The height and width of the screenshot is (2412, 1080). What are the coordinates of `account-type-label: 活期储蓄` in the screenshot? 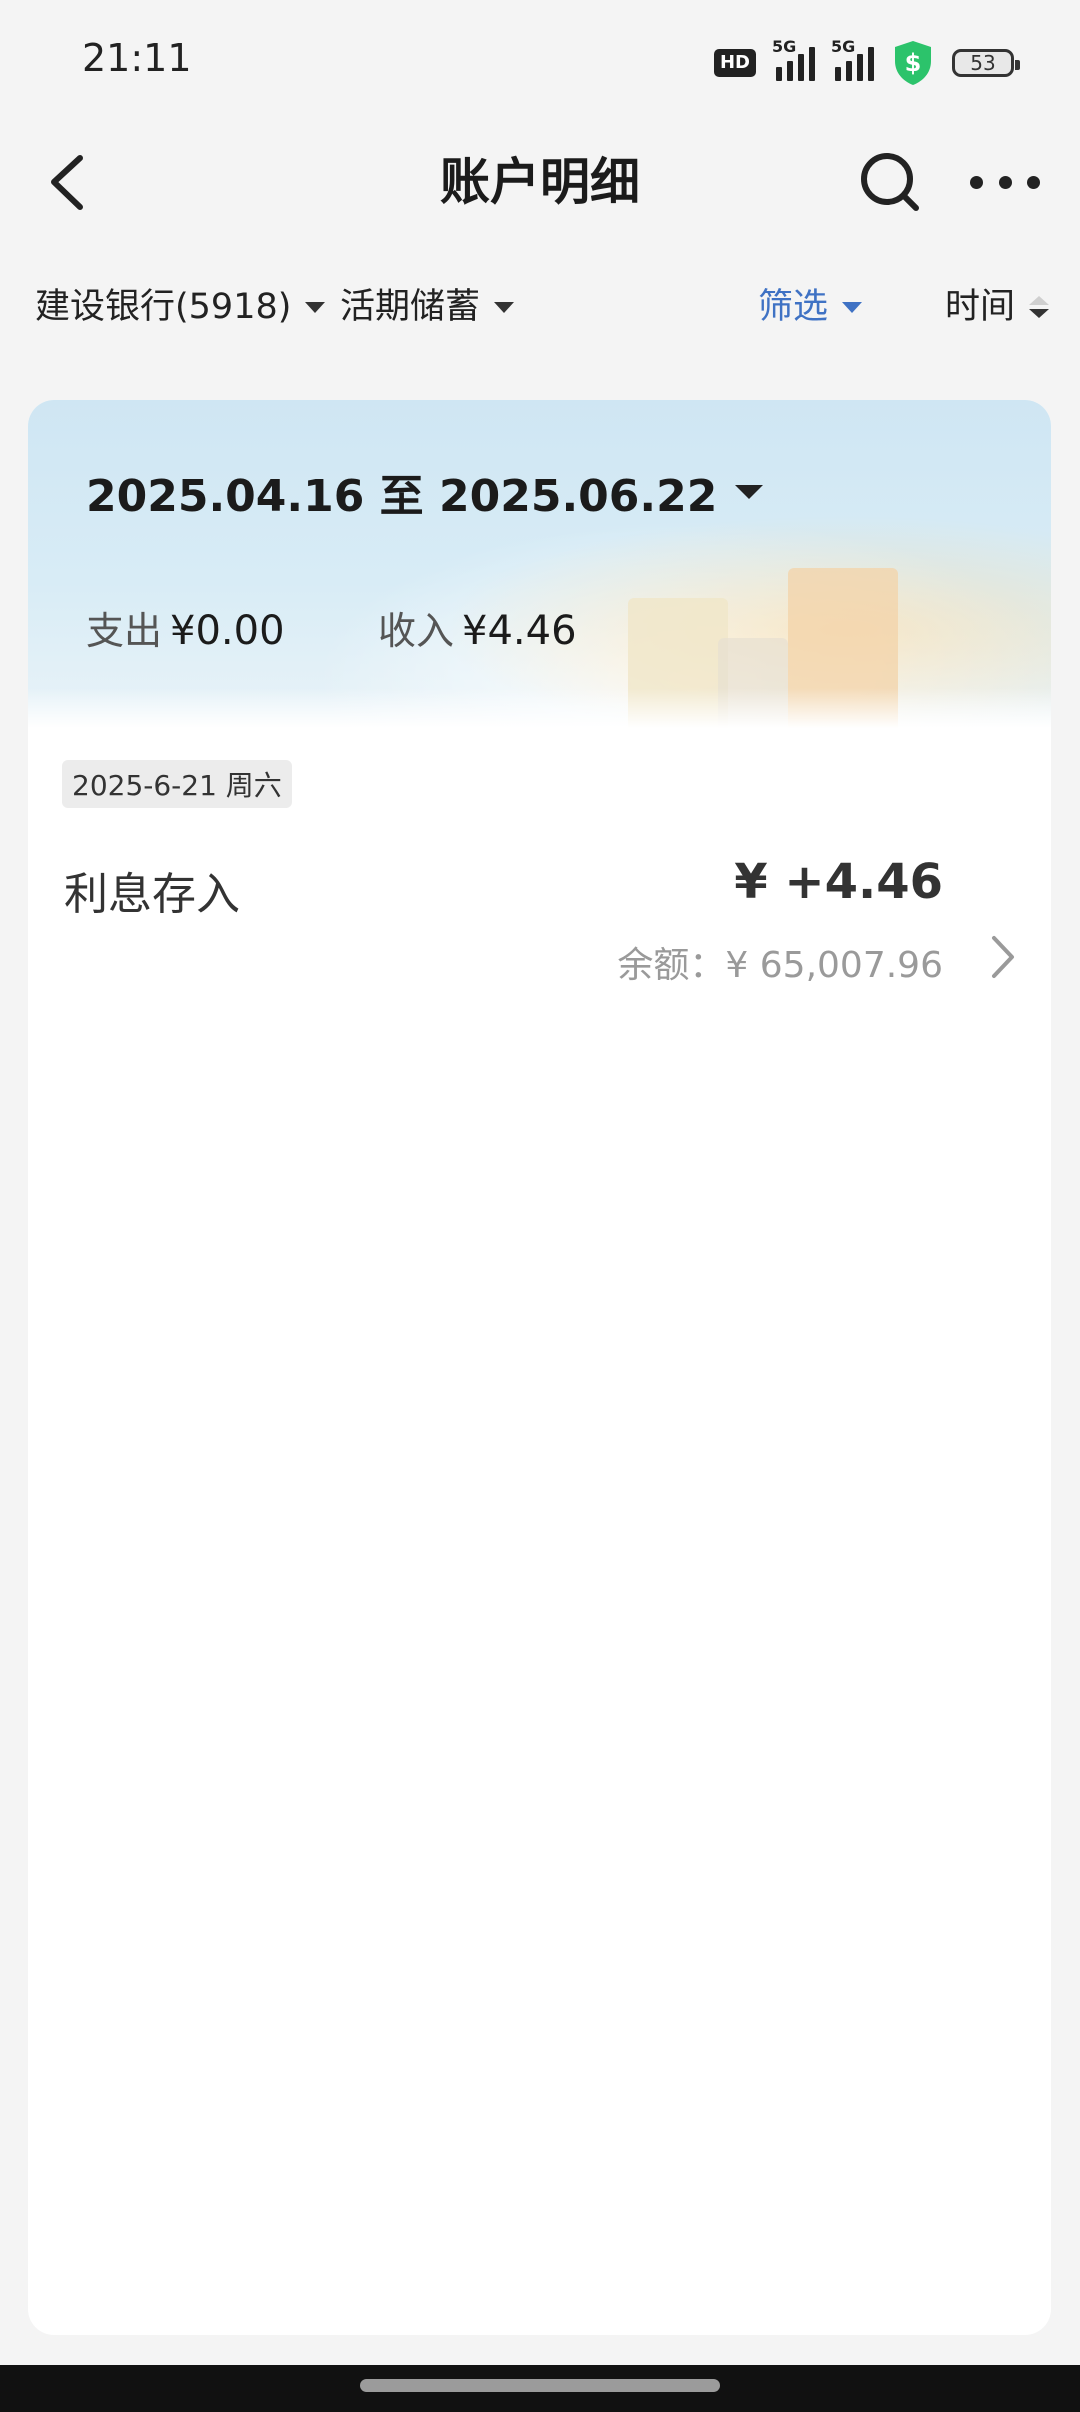 It's located at (410, 307).